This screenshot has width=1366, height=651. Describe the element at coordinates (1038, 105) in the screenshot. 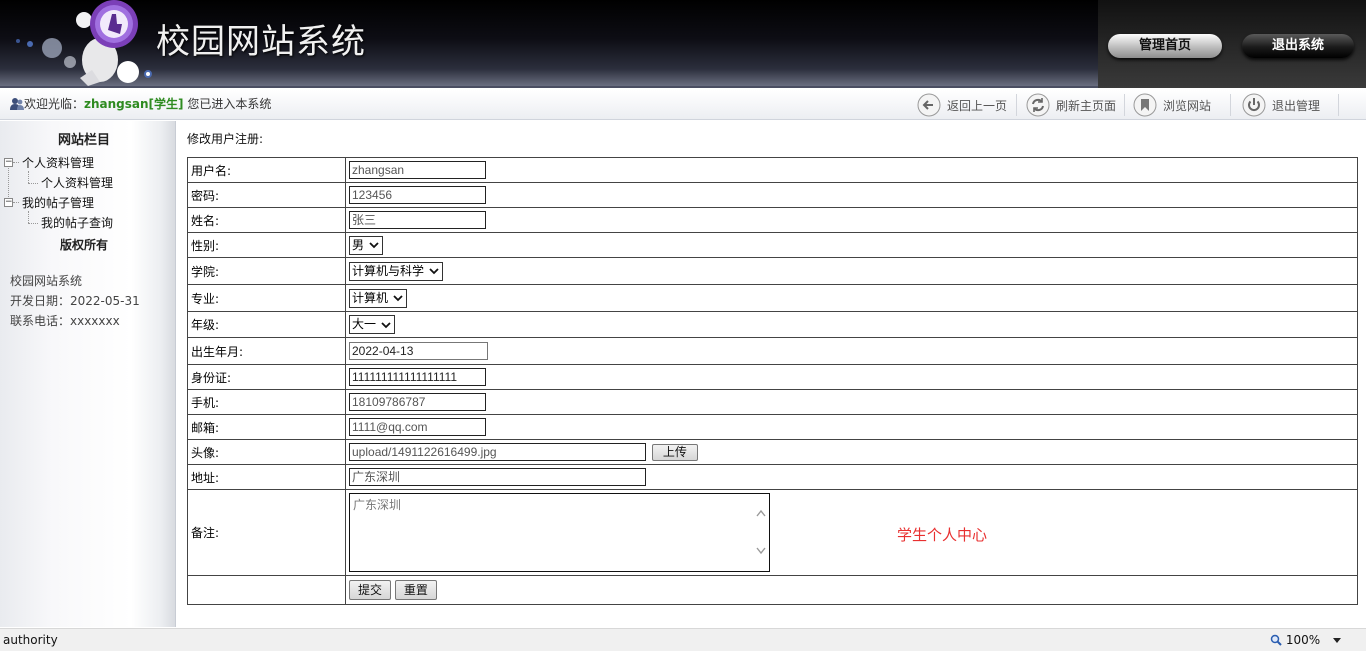

I see `refresh-icon` at that location.